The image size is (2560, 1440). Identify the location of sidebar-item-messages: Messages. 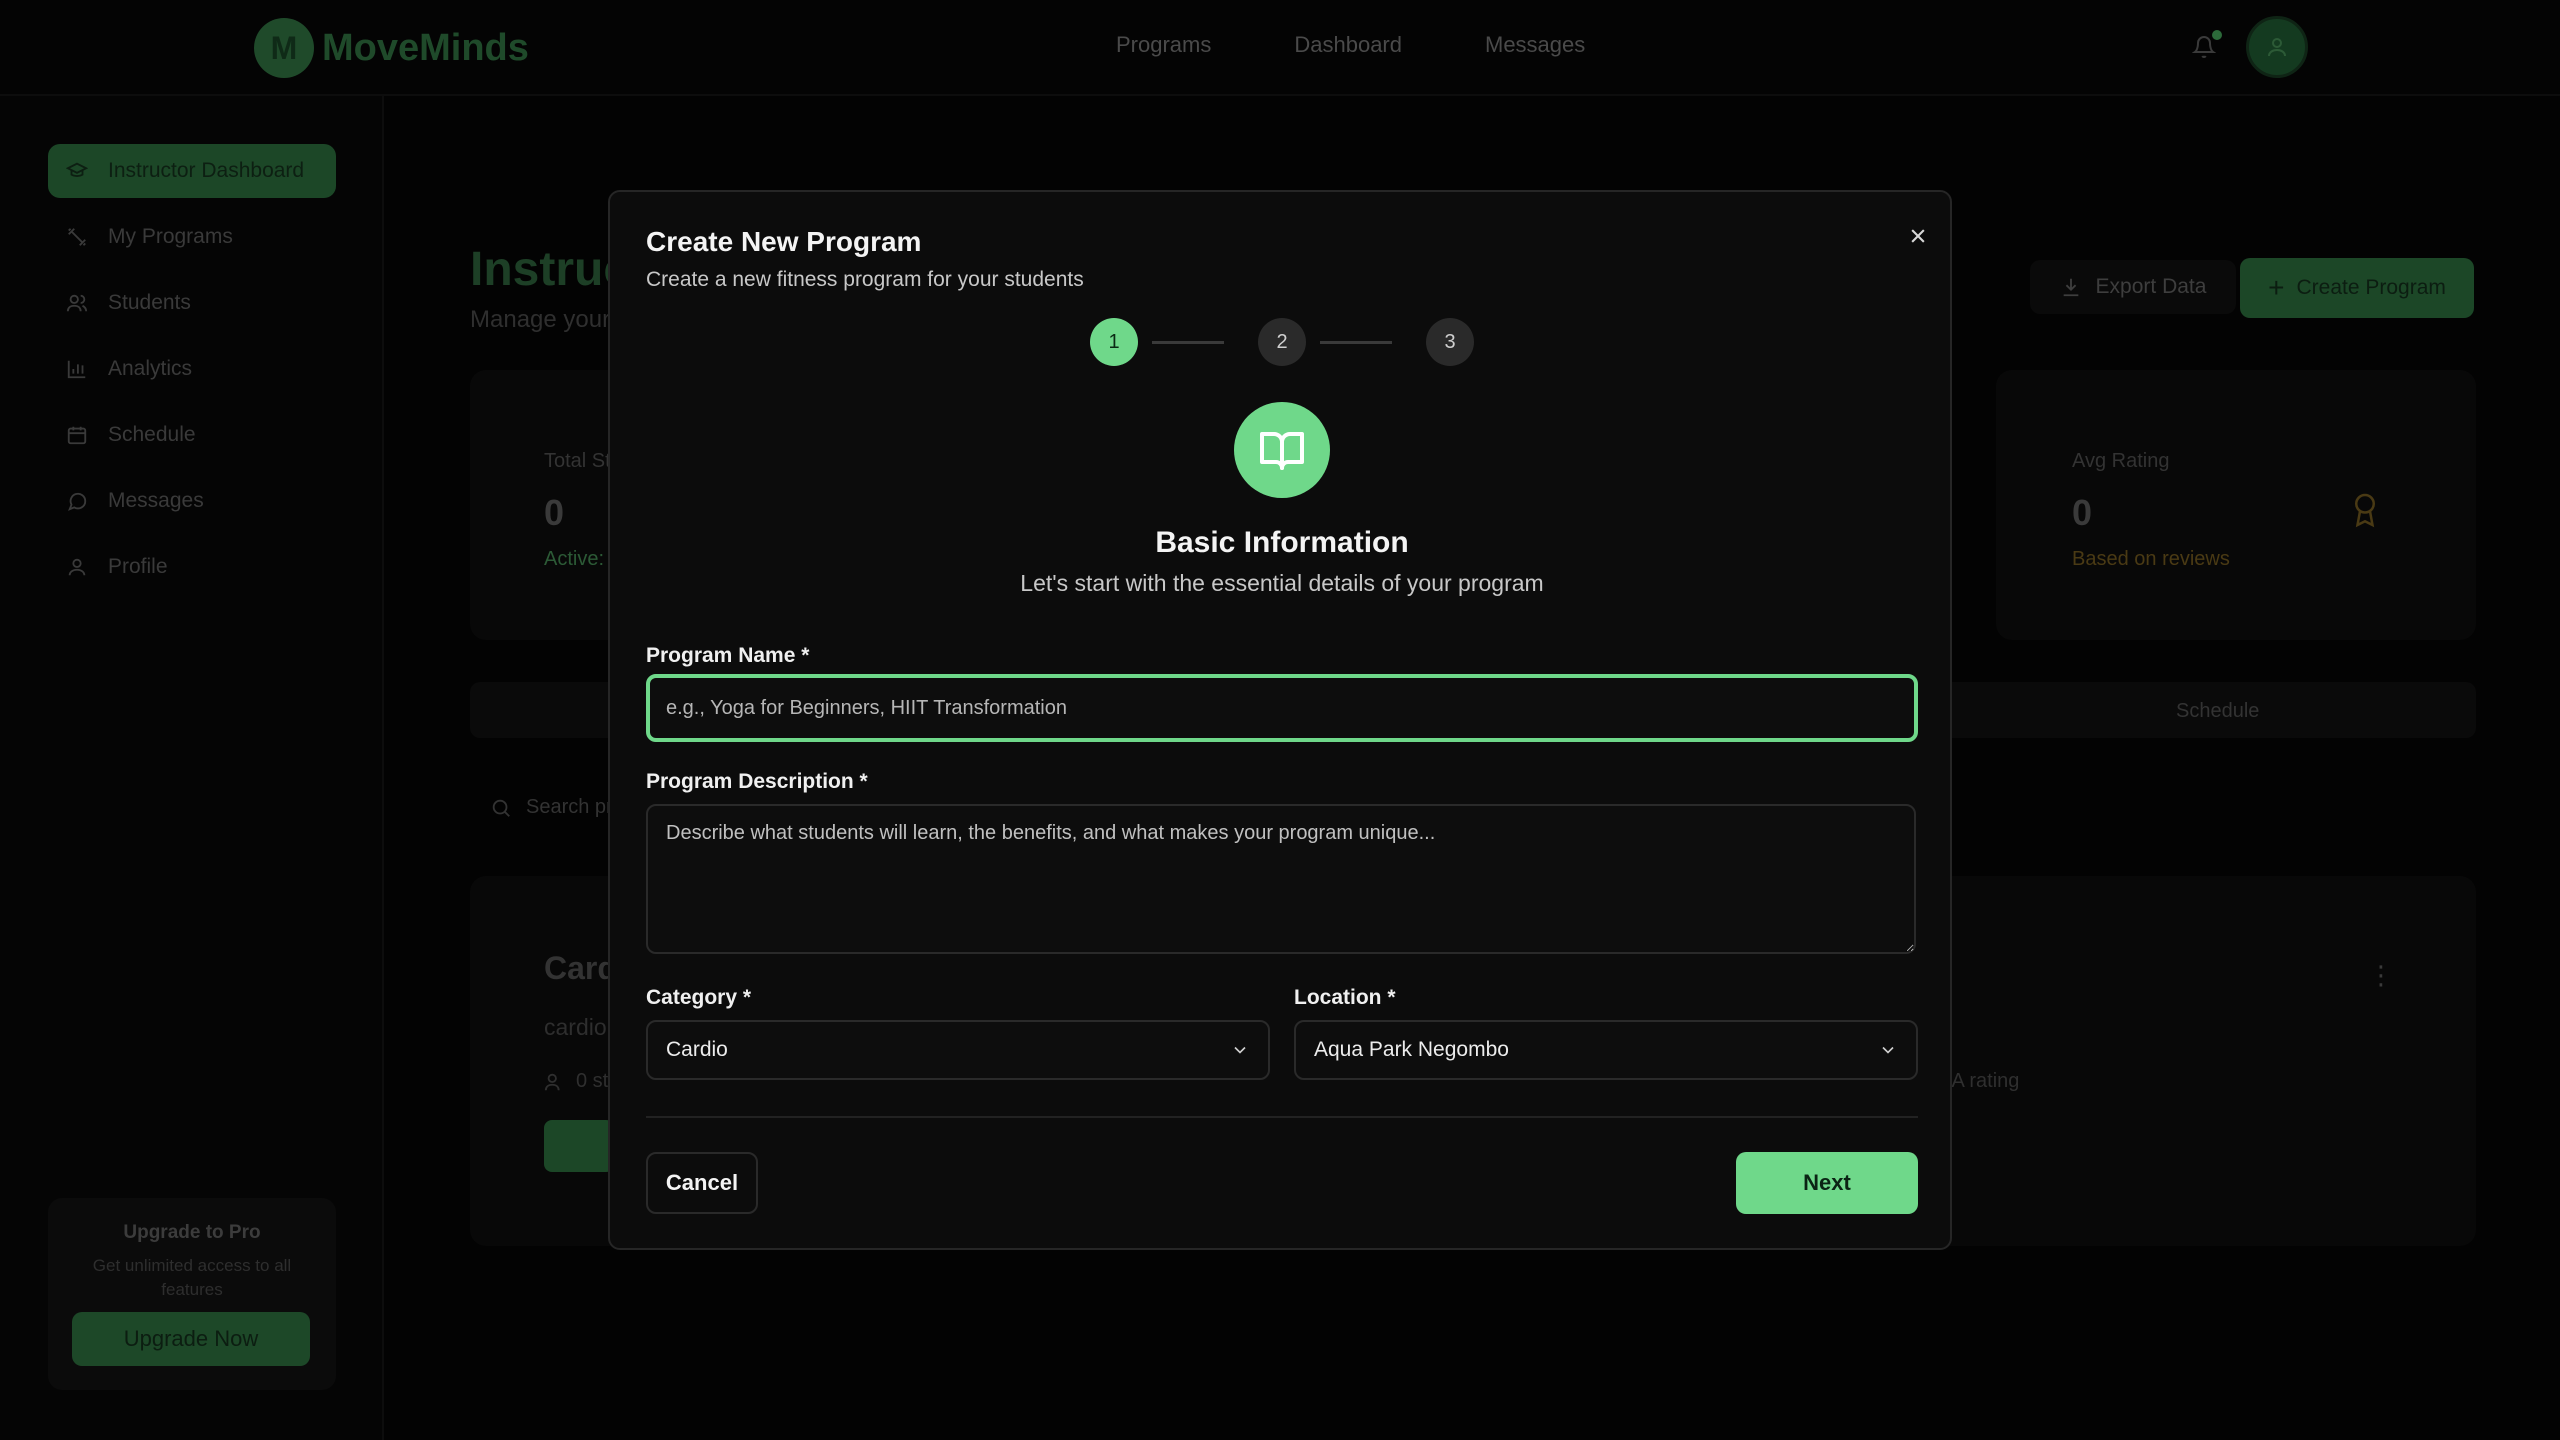
(192, 501).